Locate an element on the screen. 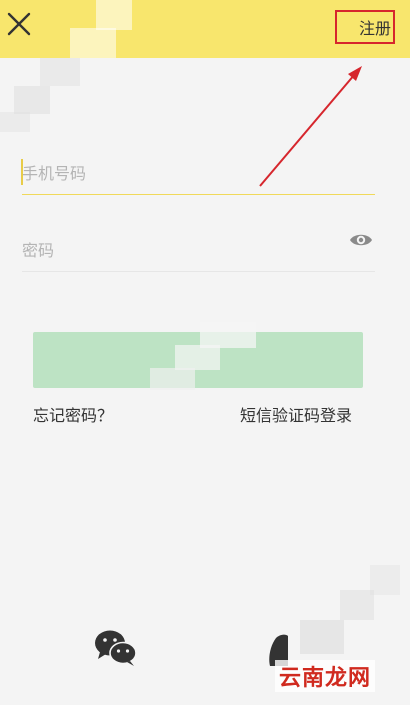 This screenshot has height=705, width=410. password-input is located at coordinates (182, 250).